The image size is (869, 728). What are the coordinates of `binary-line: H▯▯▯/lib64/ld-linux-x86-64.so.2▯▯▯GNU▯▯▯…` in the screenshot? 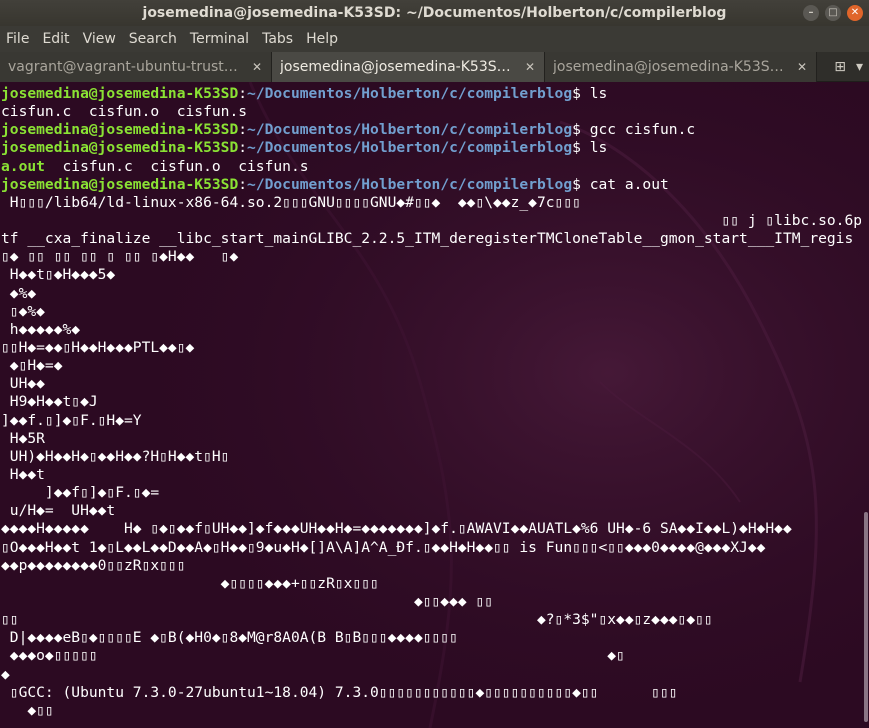 It's located at (291, 202).